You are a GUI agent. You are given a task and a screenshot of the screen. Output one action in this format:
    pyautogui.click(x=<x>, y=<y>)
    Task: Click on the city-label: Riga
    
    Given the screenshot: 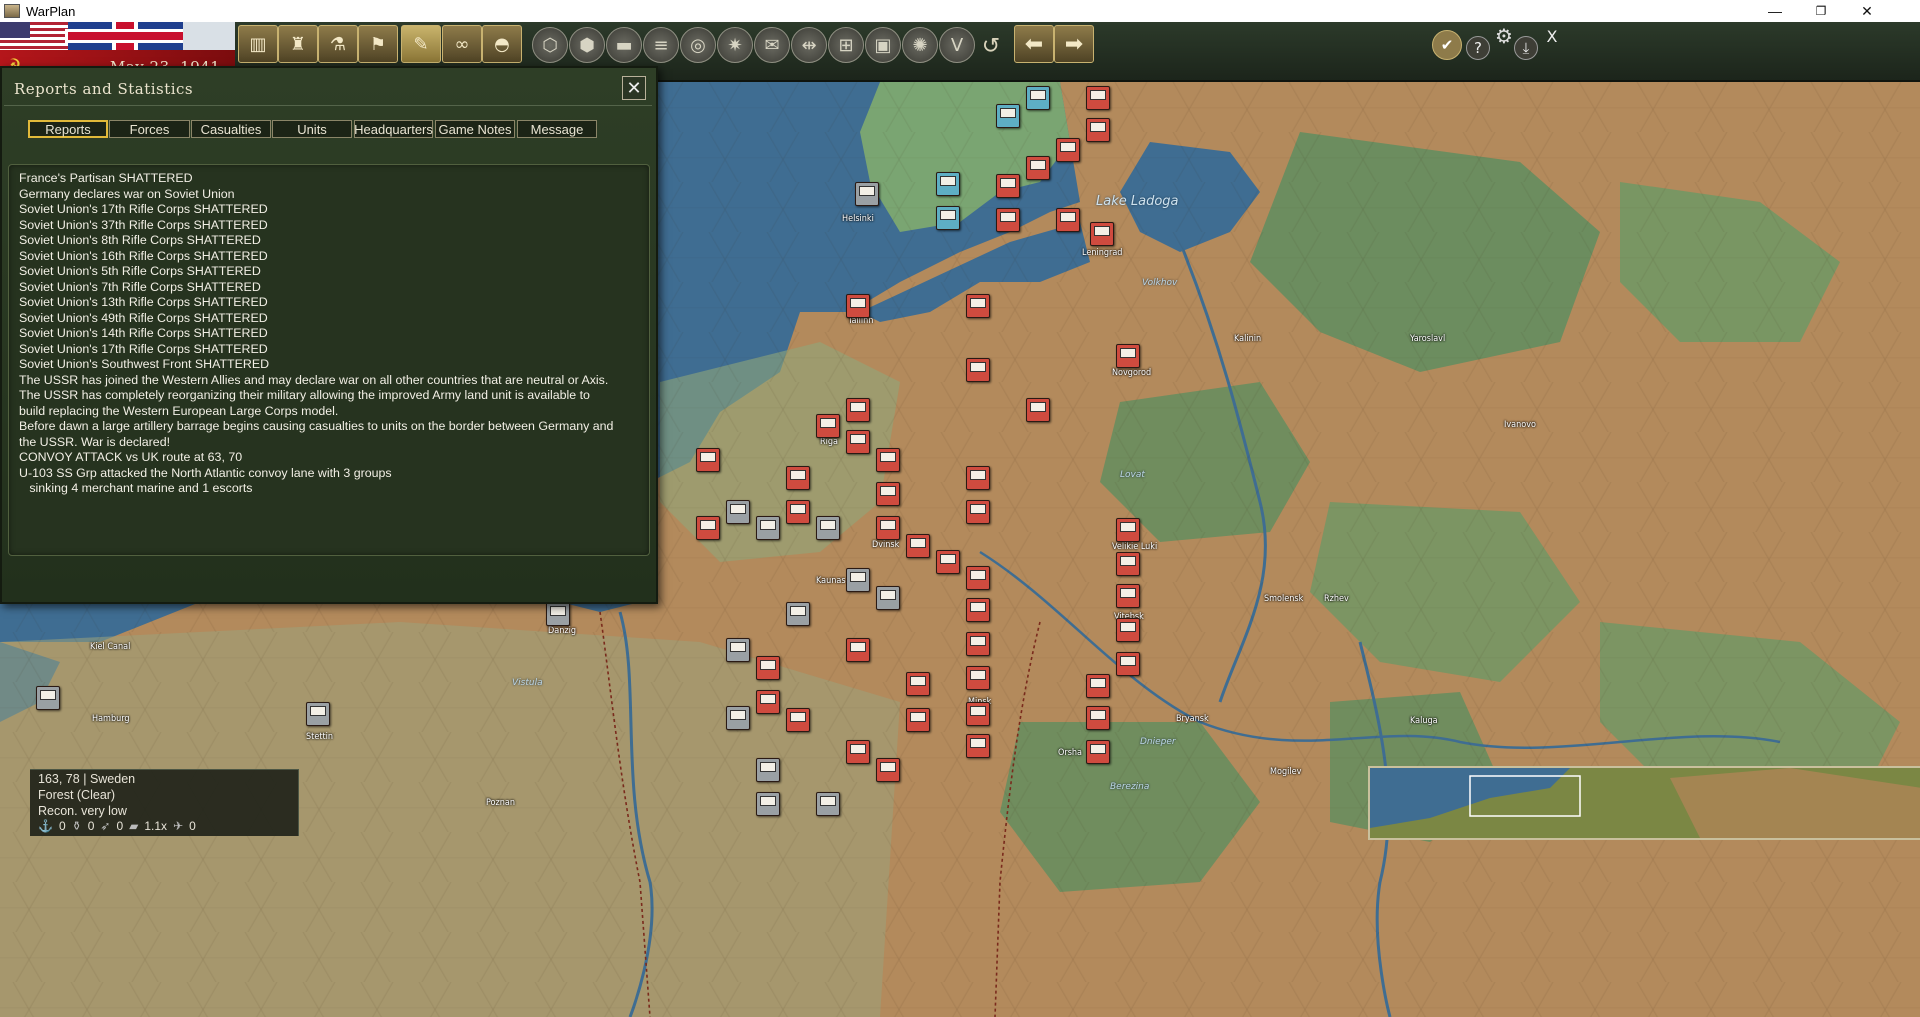 What is the action you would take?
    pyautogui.click(x=829, y=442)
    